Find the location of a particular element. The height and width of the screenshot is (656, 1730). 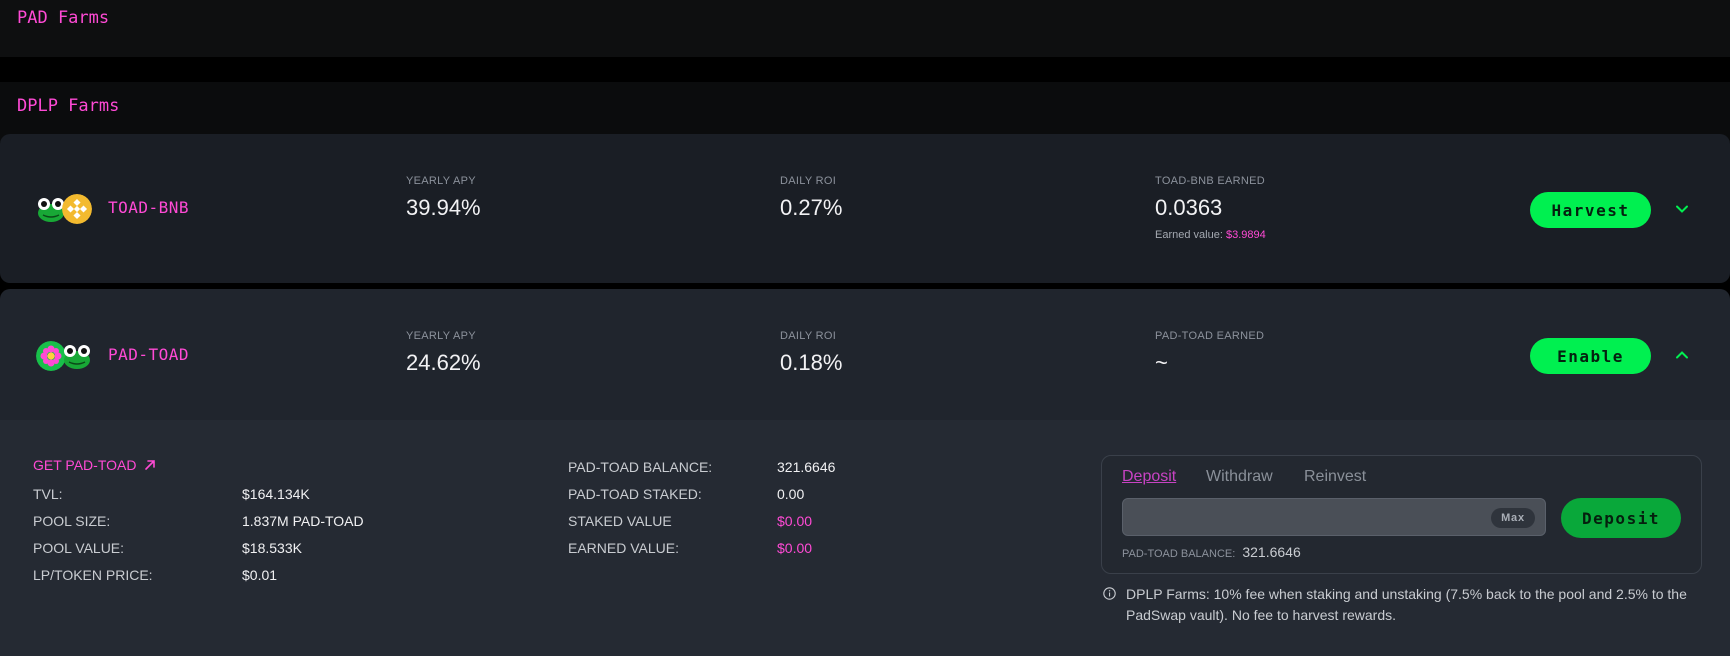

earned-value-usd-line: Earned value: $3.9894 is located at coordinates (1210, 235).